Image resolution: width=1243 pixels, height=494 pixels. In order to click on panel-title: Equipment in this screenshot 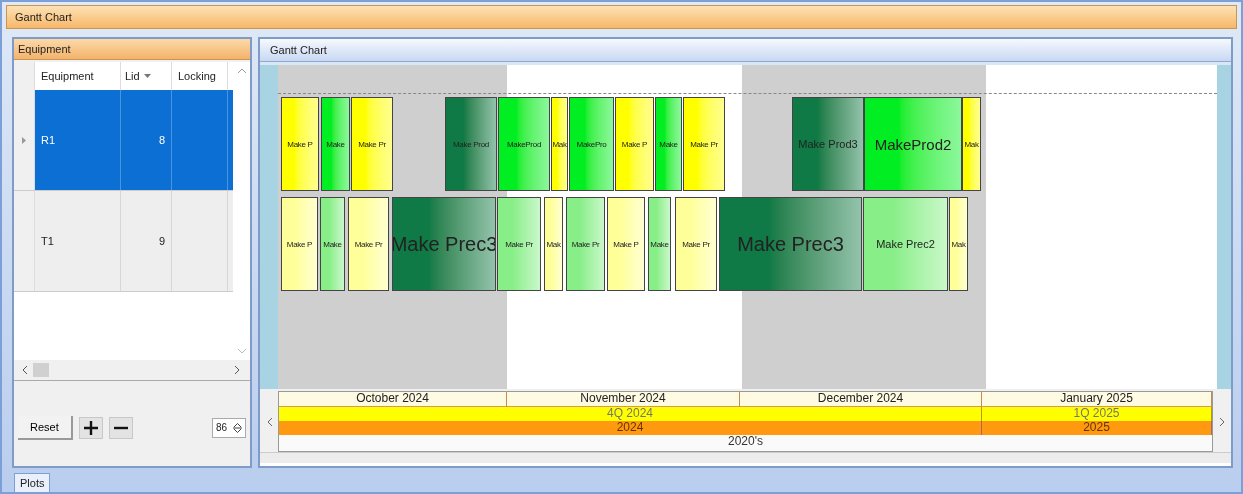, I will do `click(44, 49)`.